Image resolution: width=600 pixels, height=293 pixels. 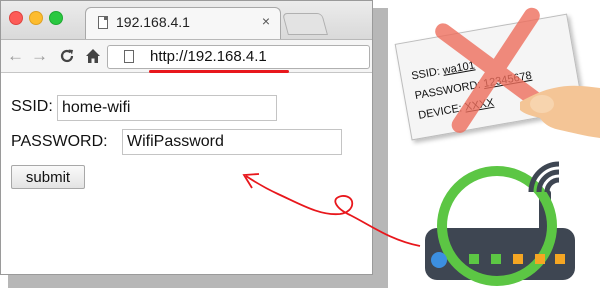 I want to click on hand-pointer-icon, so click(x=560, y=111).